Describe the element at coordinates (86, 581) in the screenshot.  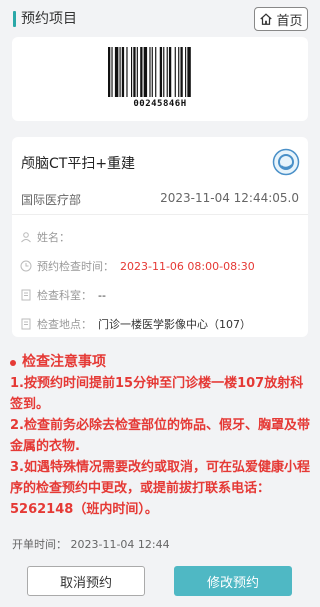
I see `cancel-appointment-button: 取消预约` at that location.